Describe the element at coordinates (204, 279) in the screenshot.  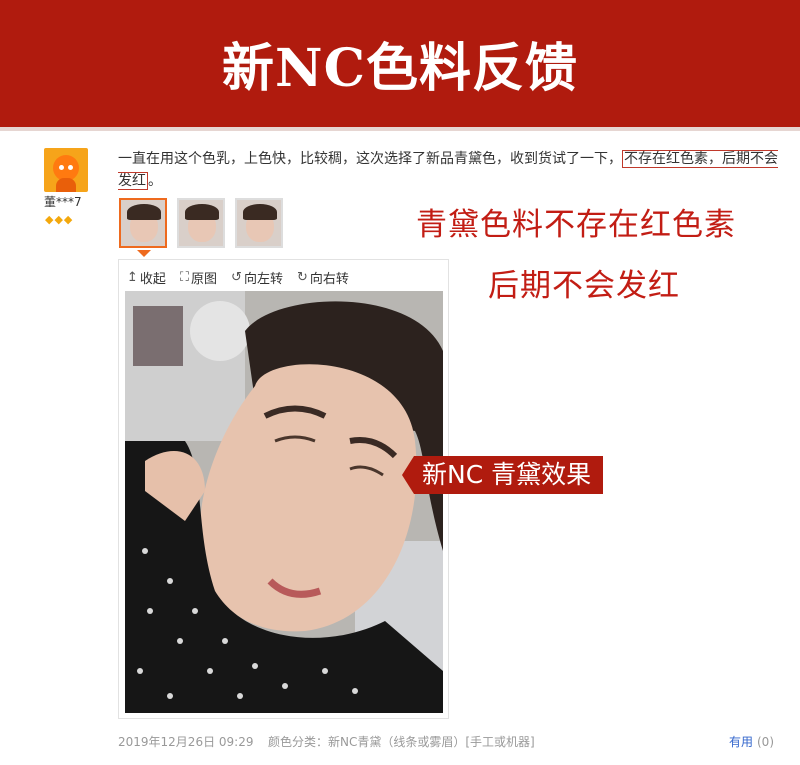
I see `original-image-label: 原图` at that location.